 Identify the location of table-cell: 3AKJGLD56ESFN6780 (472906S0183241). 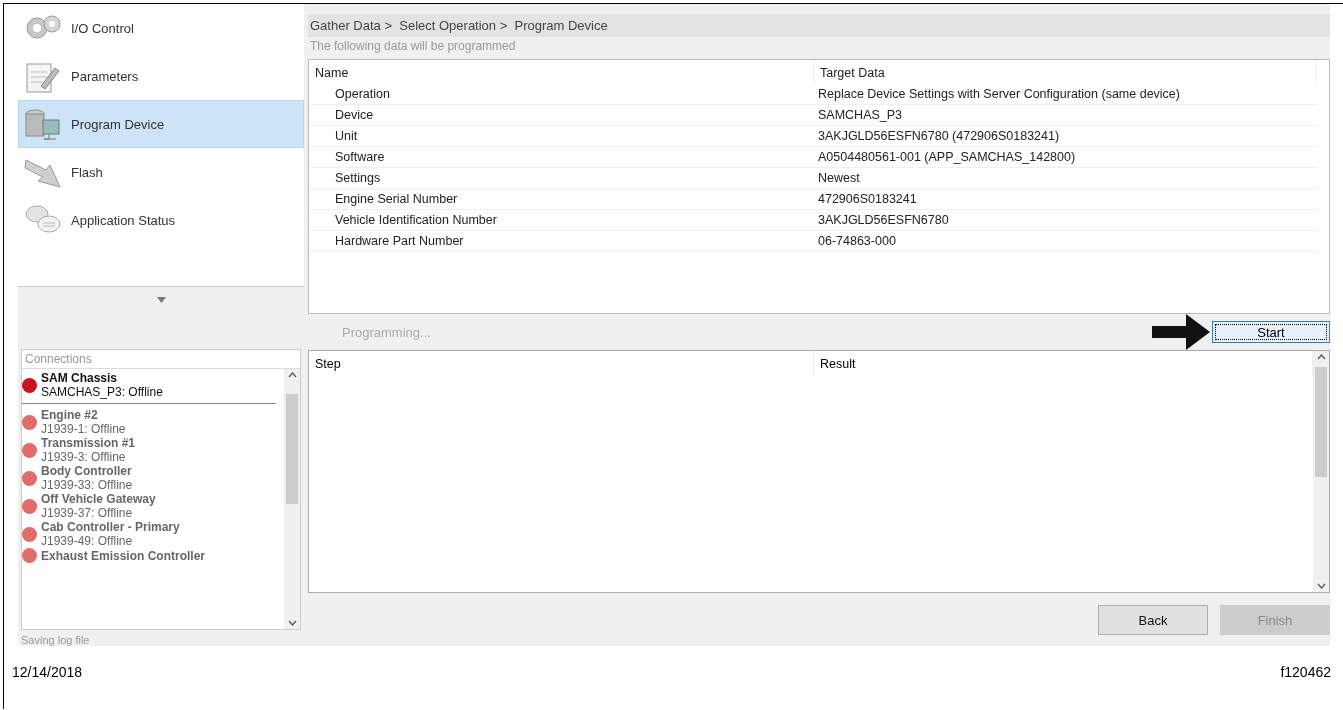
(1065, 136).